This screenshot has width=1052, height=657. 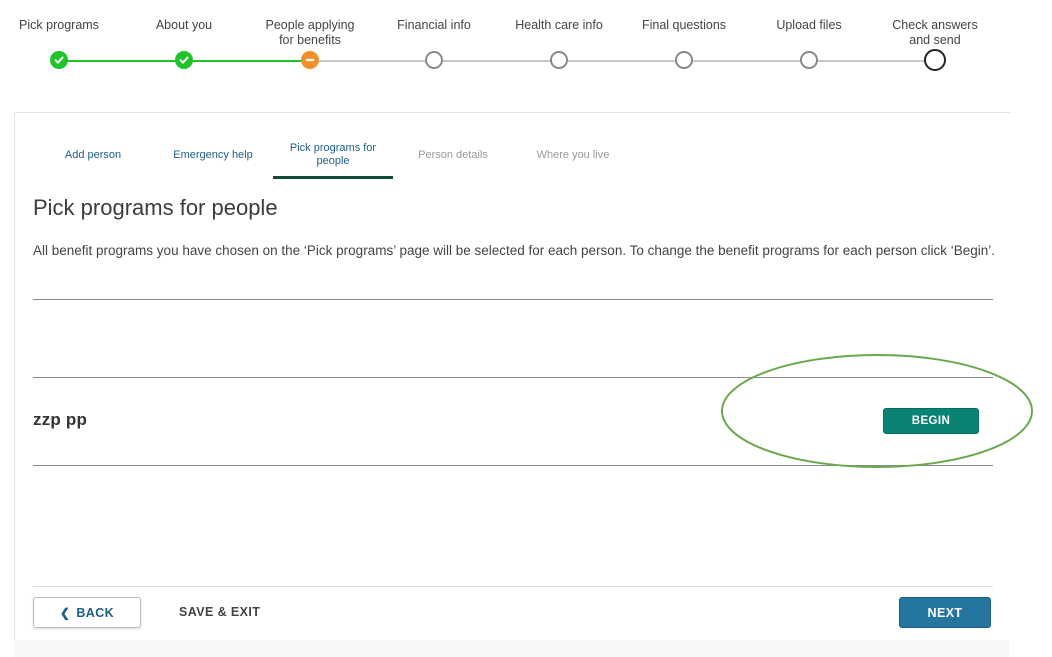 I want to click on back-button: ❮ BACK, so click(x=87, y=612).